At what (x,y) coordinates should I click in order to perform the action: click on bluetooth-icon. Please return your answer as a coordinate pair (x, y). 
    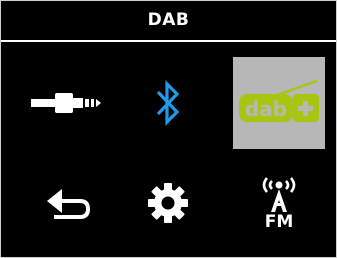
    Looking at the image, I should click on (168, 103).